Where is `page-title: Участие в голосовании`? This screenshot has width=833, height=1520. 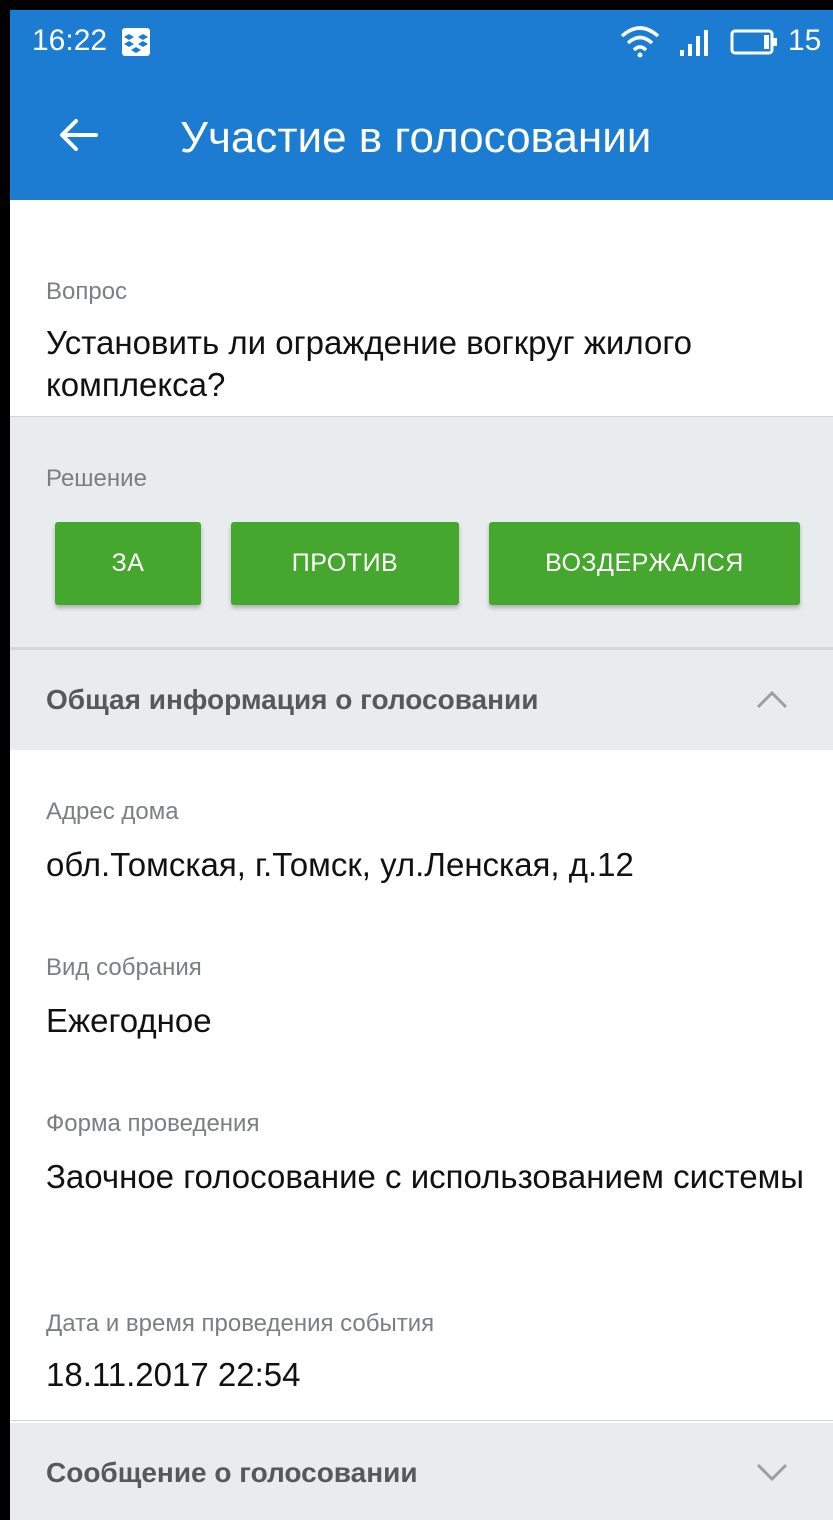
page-title: Участие в голосовании is located at coordinates (416, 137).